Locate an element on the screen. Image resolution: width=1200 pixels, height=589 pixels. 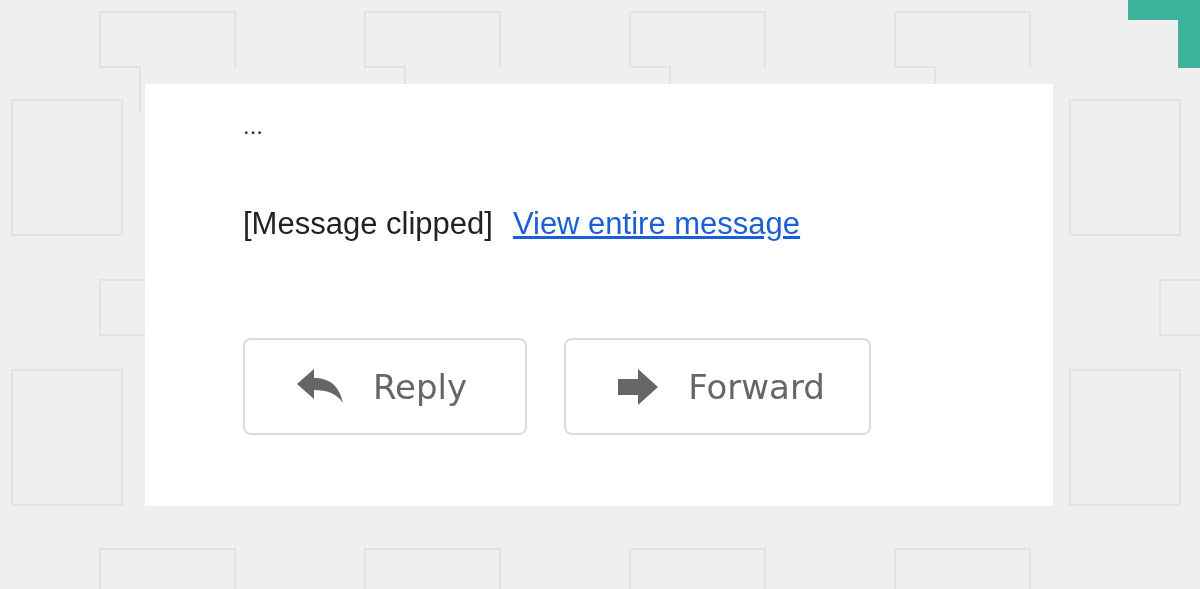
view-message-link: View entire message is located at coordinates (656, 224).